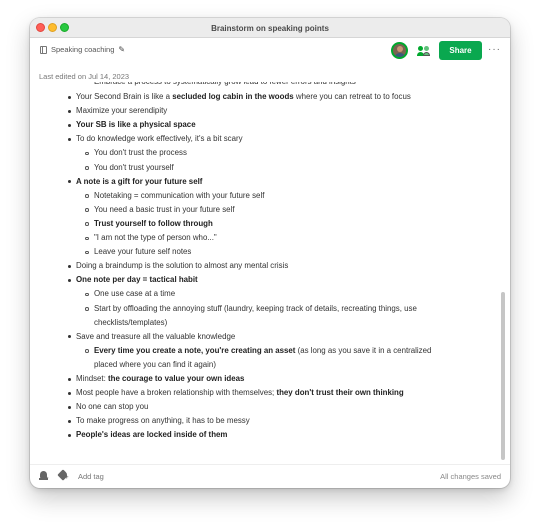 This screenshot has height=527, width=540. I want to click on tag-icon: +, so click(63, 475).